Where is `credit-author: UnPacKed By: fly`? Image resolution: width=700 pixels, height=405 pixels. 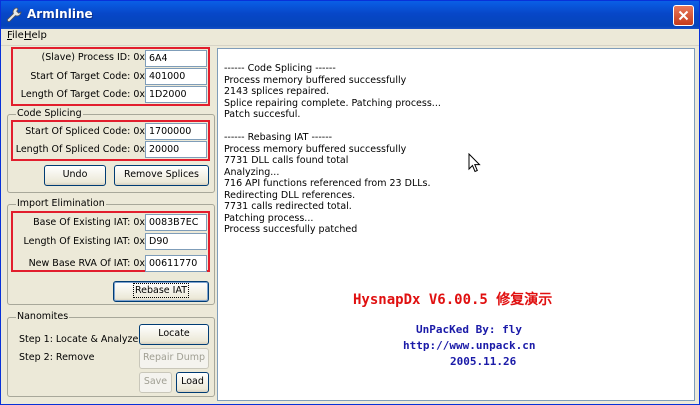
credit-author: UnPacKed By: fly is located at coordinates (469, 329).